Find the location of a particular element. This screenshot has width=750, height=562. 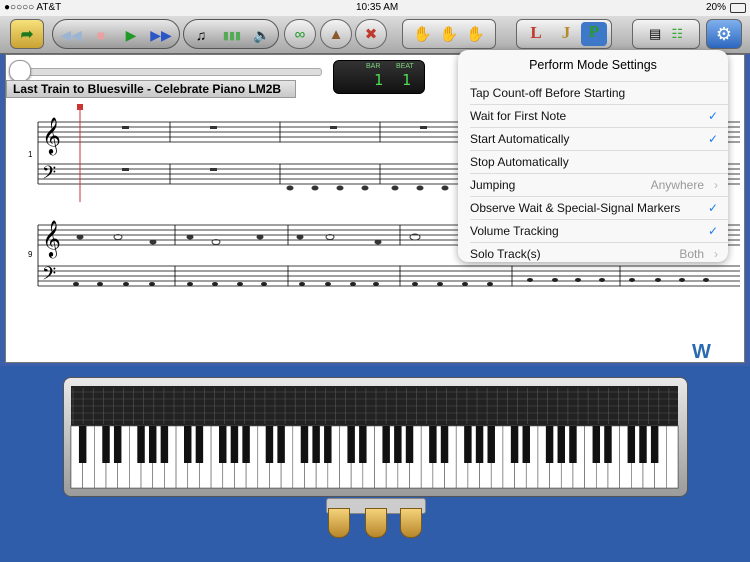

sostenuto-pedal is located at coordinates (376, 523).